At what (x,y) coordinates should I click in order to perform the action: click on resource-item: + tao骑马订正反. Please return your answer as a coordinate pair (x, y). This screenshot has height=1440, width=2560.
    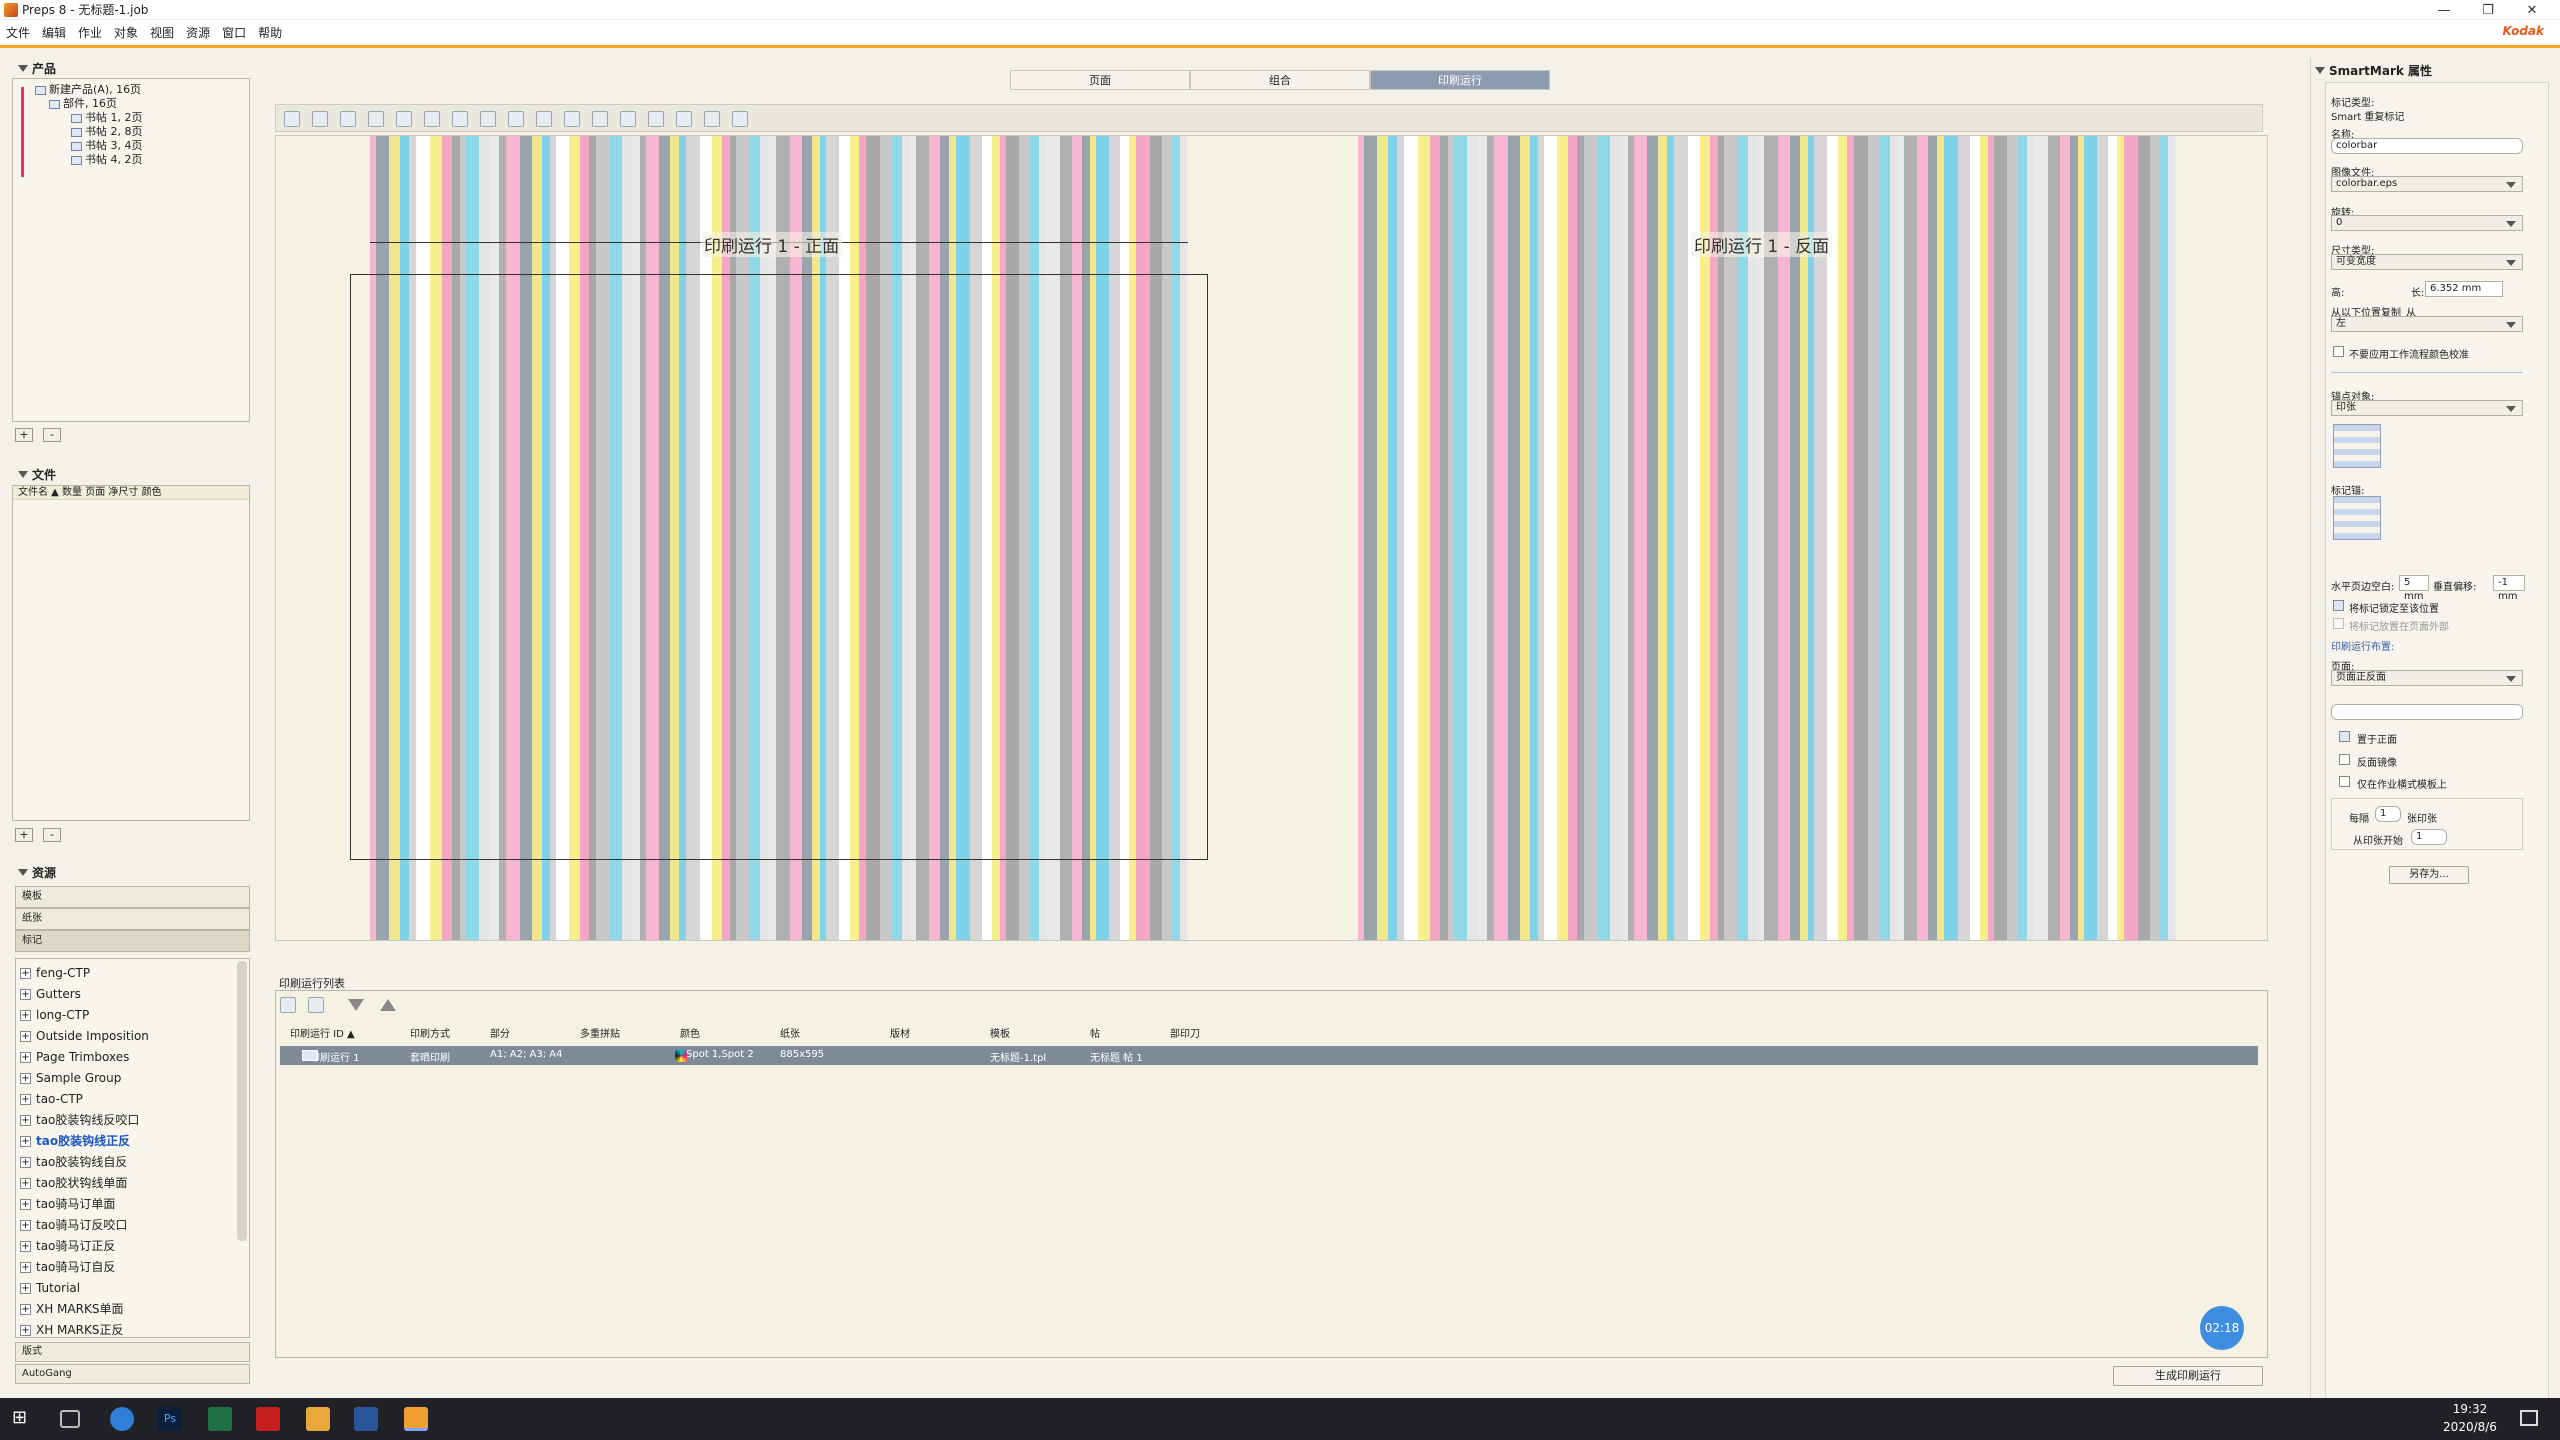
    Looking at the image, I should click on (134, 1246).